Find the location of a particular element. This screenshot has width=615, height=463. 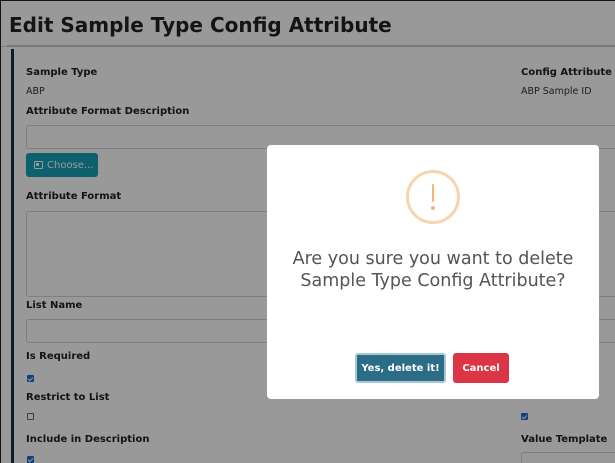

warning-icon is located at coordinates (433, 197).